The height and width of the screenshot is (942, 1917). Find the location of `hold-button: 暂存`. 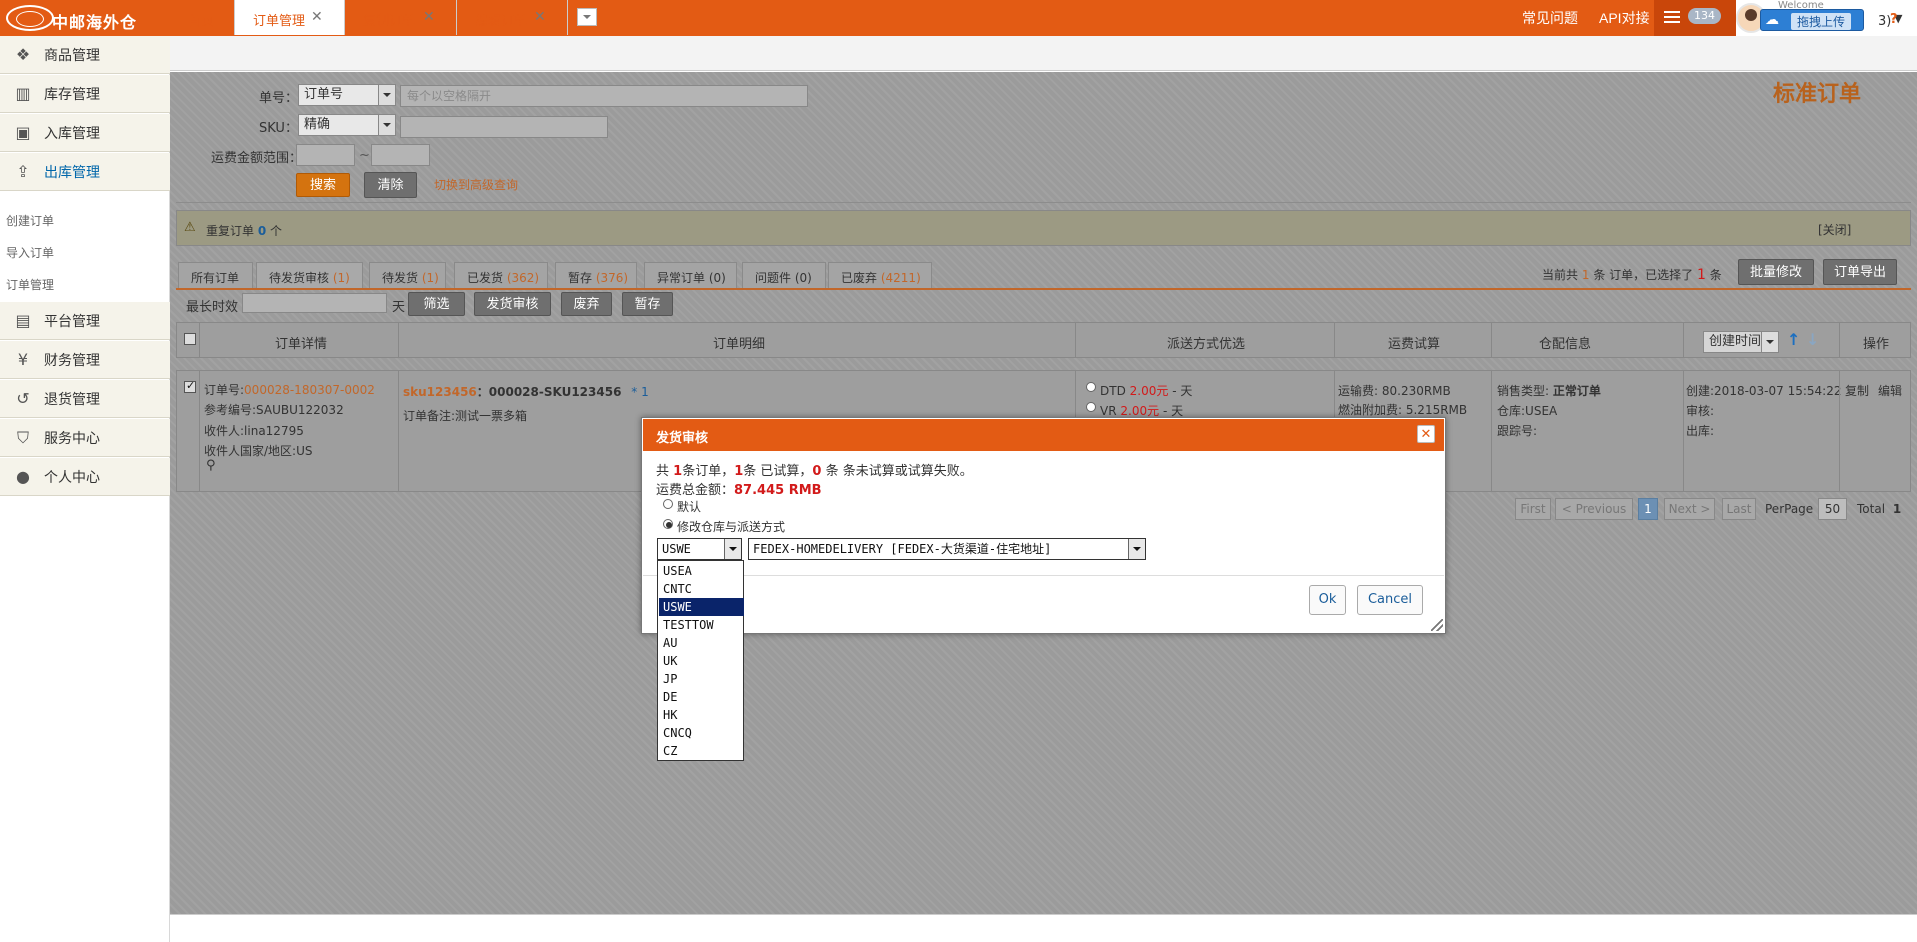

hold-button: 暂存 is located at coordinates (647, 304).